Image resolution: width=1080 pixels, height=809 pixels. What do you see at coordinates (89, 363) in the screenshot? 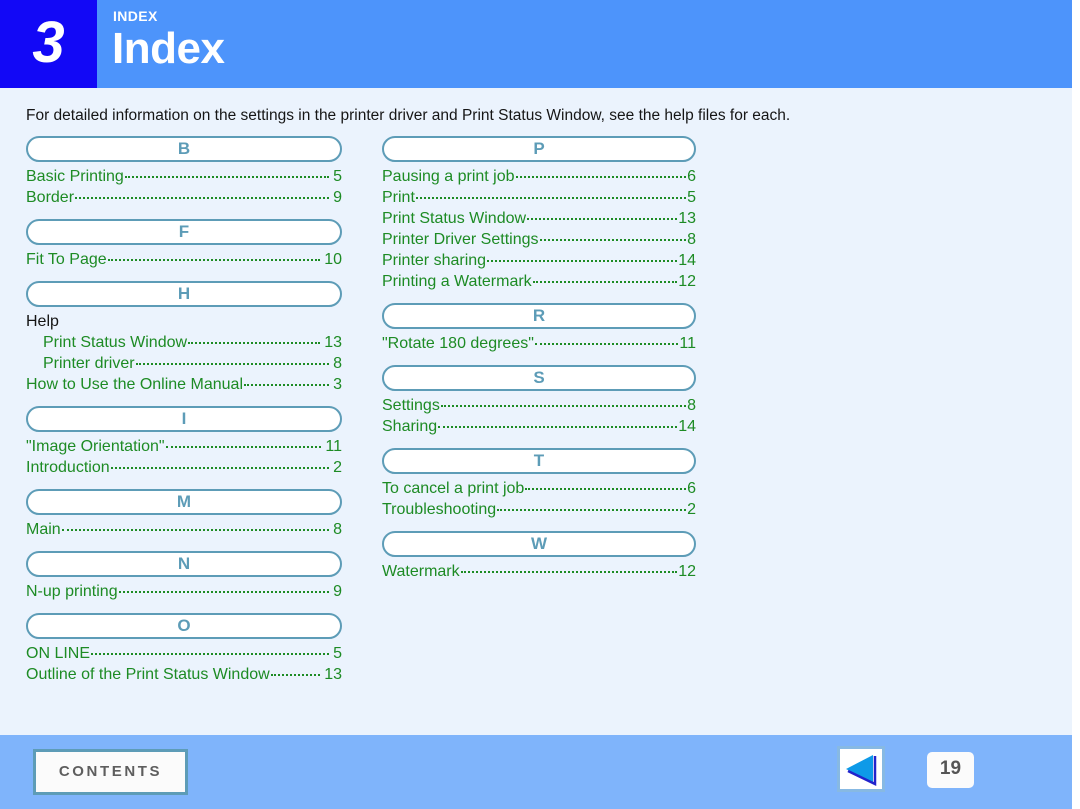
I see `index-entry-title: Printer driver` at bounding box center [89, 363].